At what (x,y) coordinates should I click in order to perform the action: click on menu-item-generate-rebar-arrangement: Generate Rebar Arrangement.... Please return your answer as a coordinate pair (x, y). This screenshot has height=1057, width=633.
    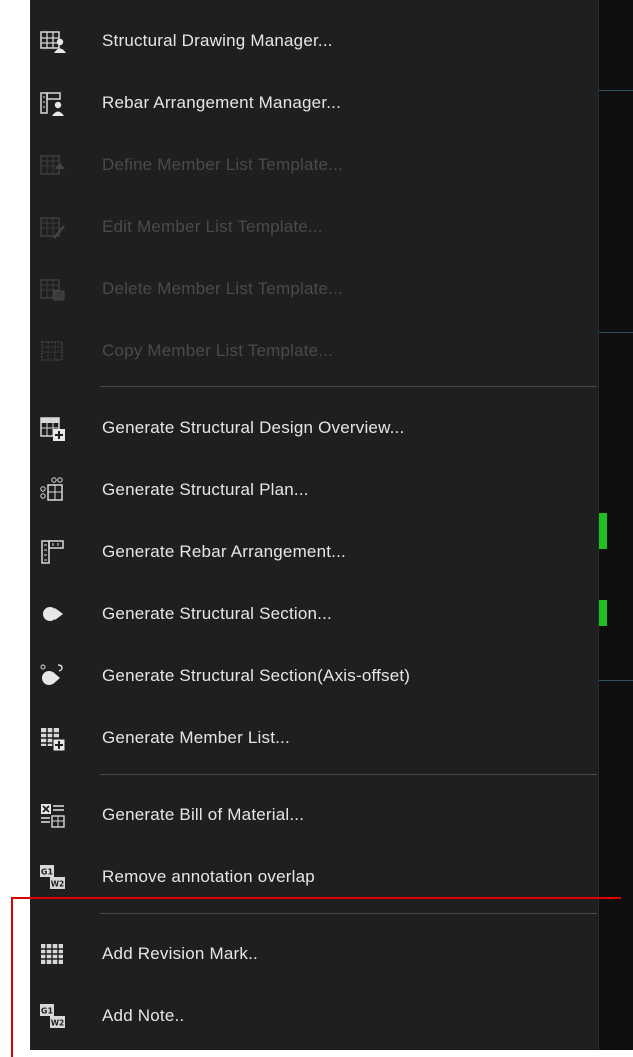
    Looking at the image, I should click on (314, 552).